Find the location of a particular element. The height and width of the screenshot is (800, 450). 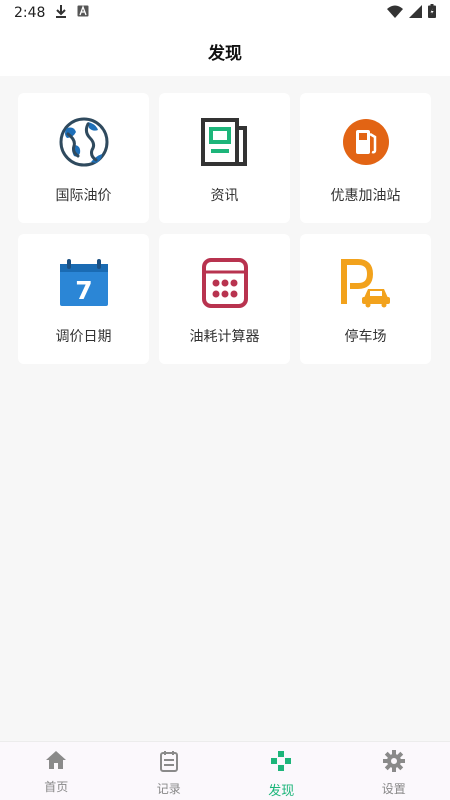

download-icon is located at coordinates (61, 13).